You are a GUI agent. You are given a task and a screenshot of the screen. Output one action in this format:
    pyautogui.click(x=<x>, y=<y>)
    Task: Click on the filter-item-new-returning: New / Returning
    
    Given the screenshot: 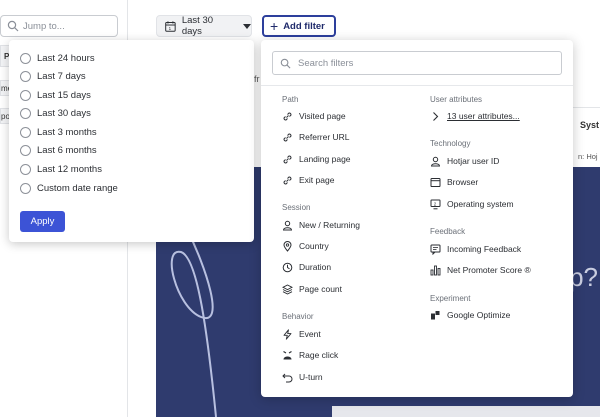 What is the action you would take?
    pyautogui.click(x=321, y=225)
    